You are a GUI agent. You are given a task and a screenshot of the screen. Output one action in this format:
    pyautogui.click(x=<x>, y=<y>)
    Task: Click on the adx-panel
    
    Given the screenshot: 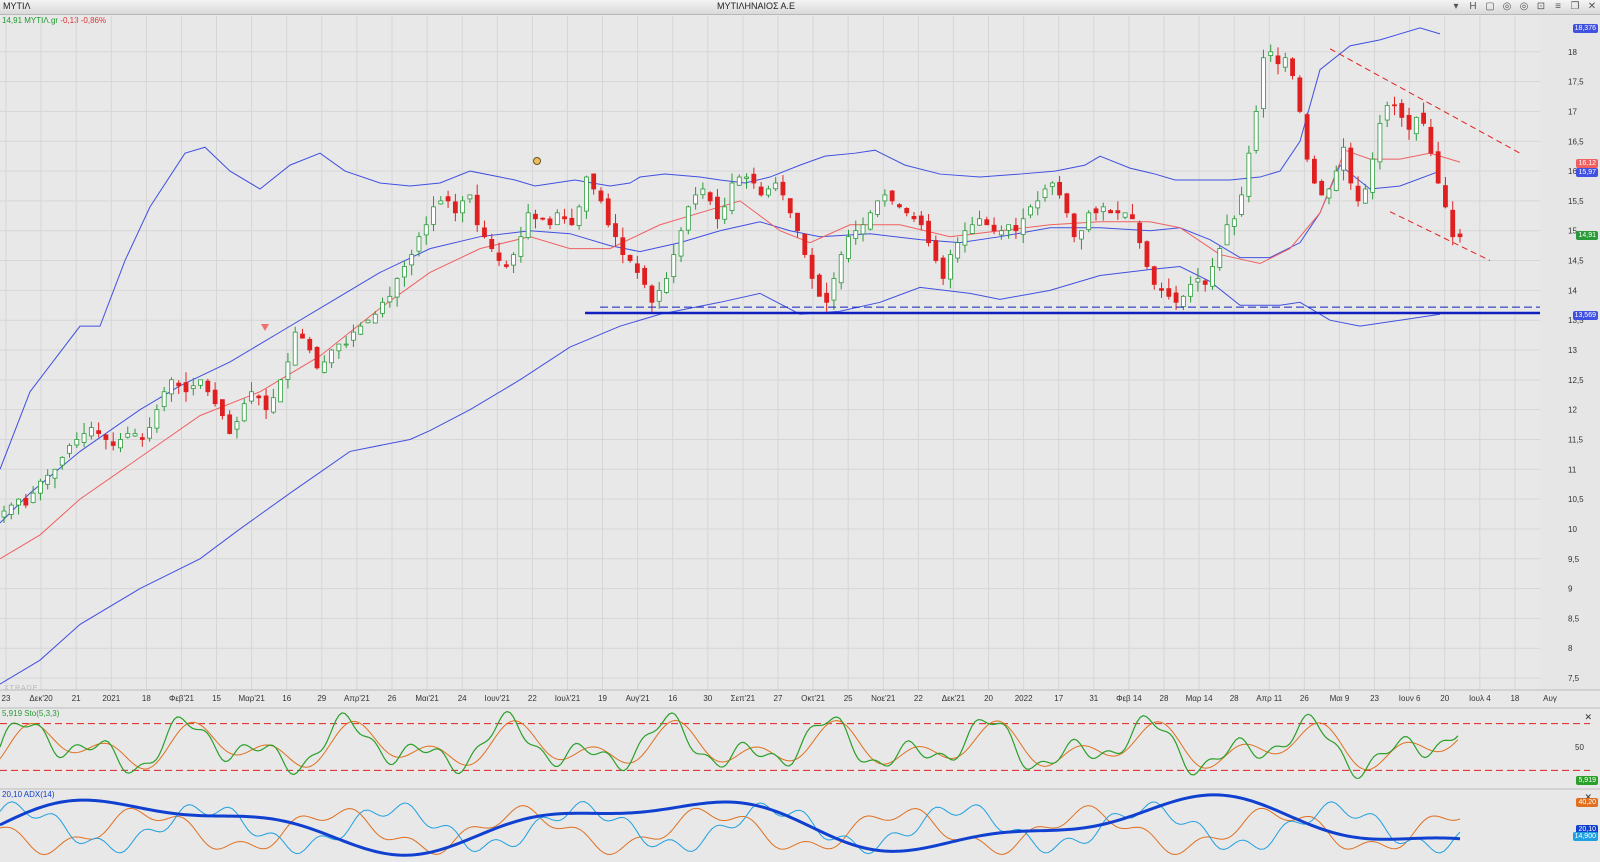 What is the action you would take?
    pyautogui.click(x=800, y=823)
    